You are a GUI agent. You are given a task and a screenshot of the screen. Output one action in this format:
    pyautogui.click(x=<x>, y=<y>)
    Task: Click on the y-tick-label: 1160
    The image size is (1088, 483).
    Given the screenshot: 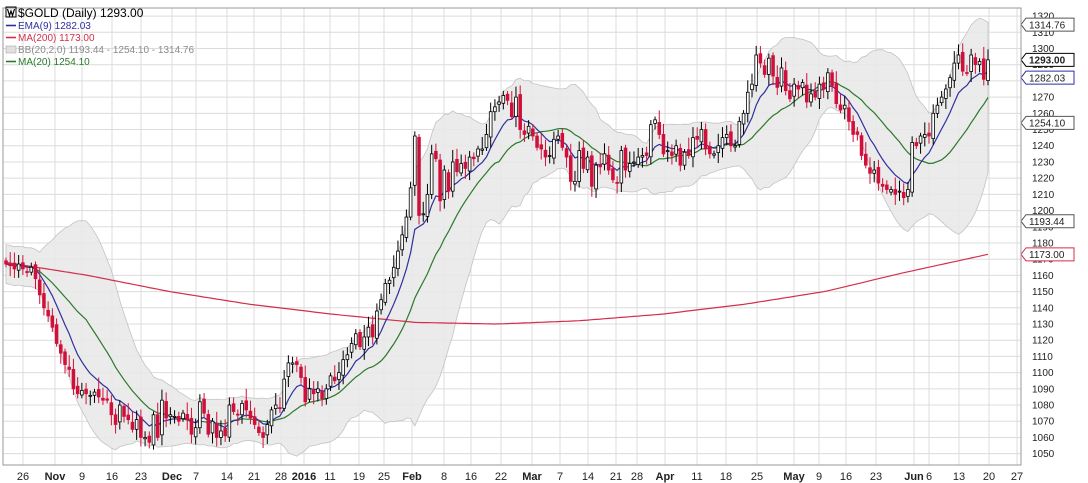 What is the action you would take?
    pyautogui.click(x=1043, y=276)
    